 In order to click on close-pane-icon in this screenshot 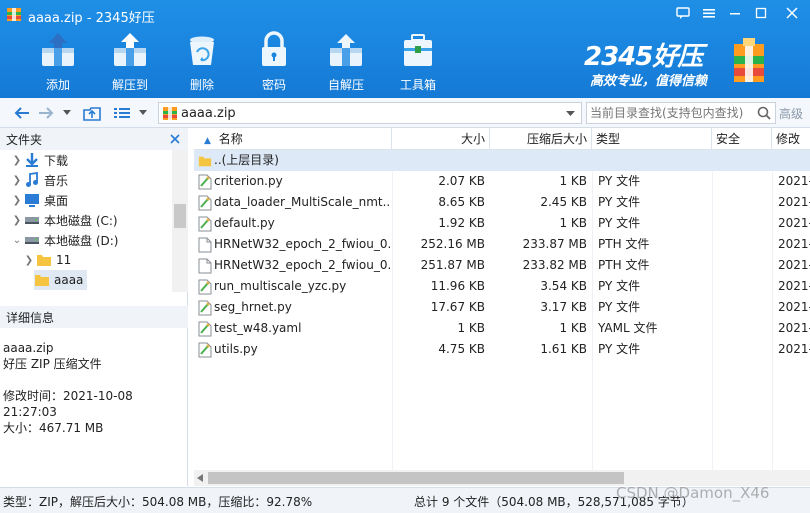, I will do `click(175, 139)`.